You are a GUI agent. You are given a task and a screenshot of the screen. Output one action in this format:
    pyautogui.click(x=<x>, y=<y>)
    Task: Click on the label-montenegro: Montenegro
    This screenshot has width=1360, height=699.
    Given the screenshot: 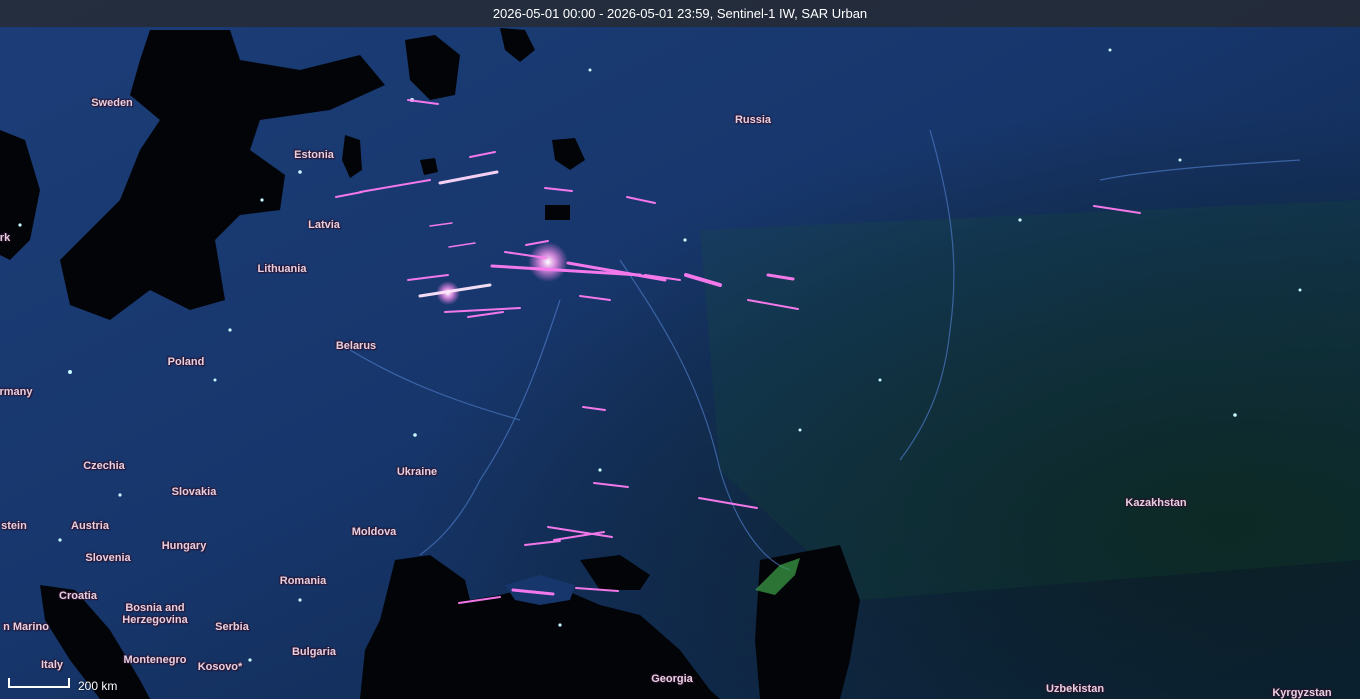 What is the action you would take?
    pyautogui.click(x=155, y=660)
    